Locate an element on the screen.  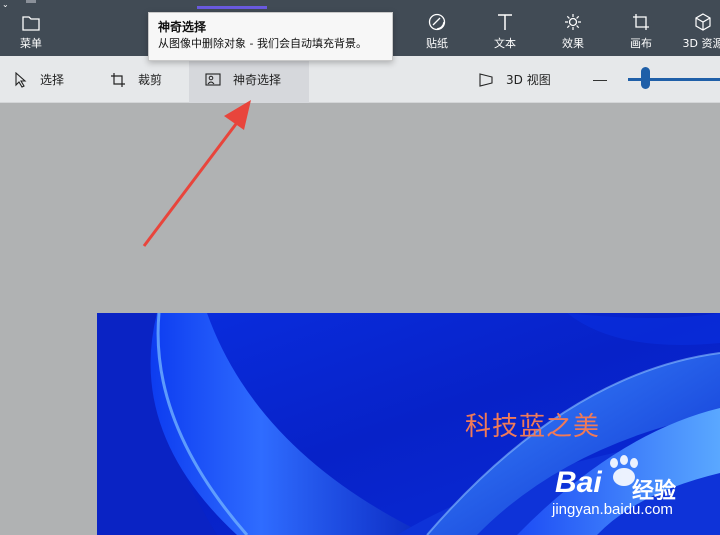
folder-icon is located at coordinates (31, 23).